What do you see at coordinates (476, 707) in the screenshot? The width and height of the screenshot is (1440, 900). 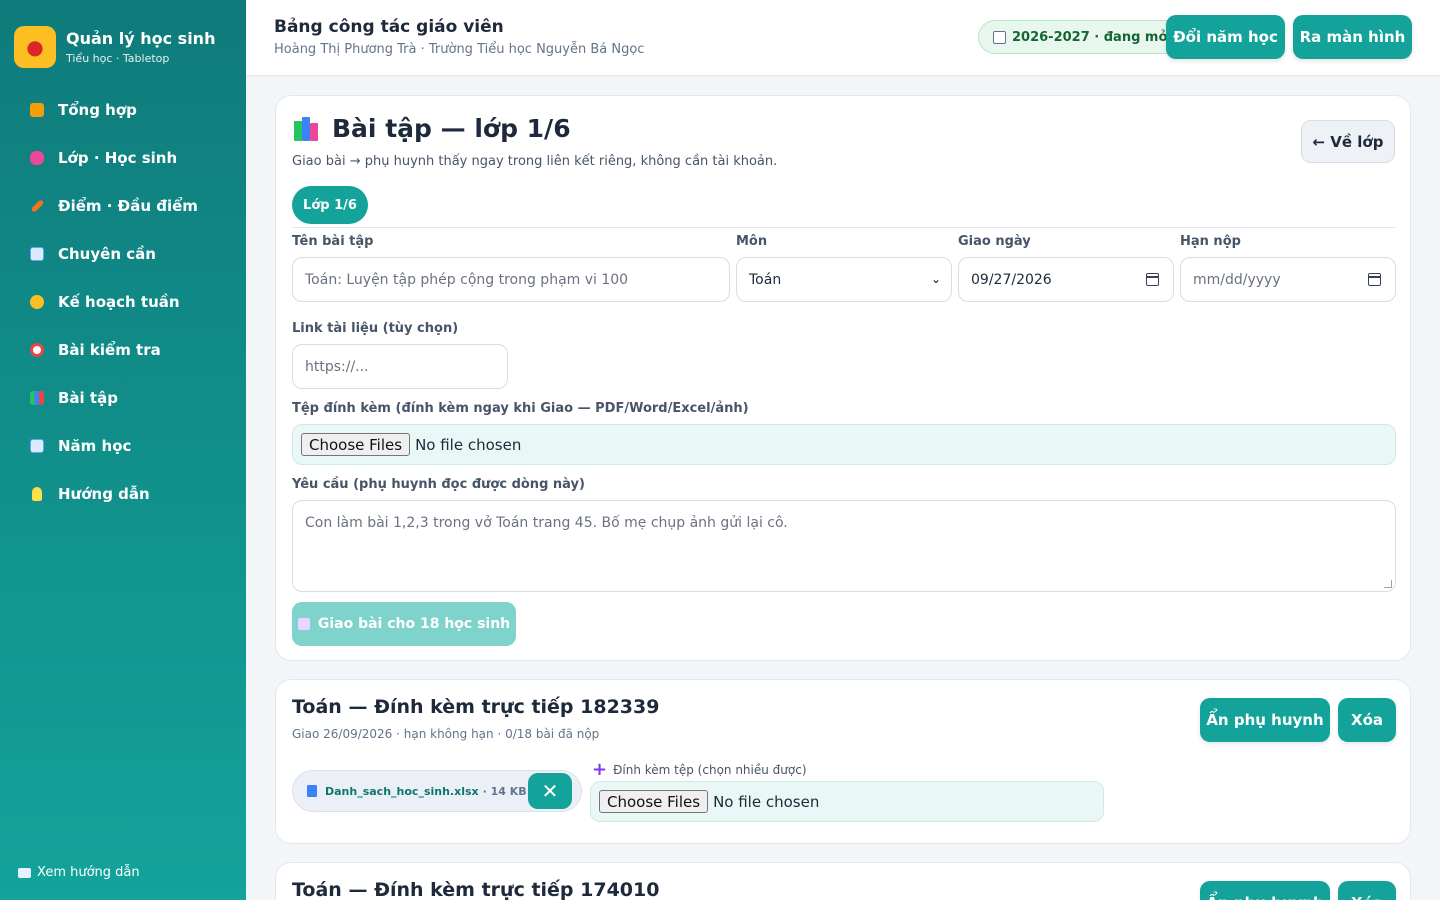 I see `homework-title: Toán — Đính kèm trực tiếp 182339` at bounding box center [476, 707].